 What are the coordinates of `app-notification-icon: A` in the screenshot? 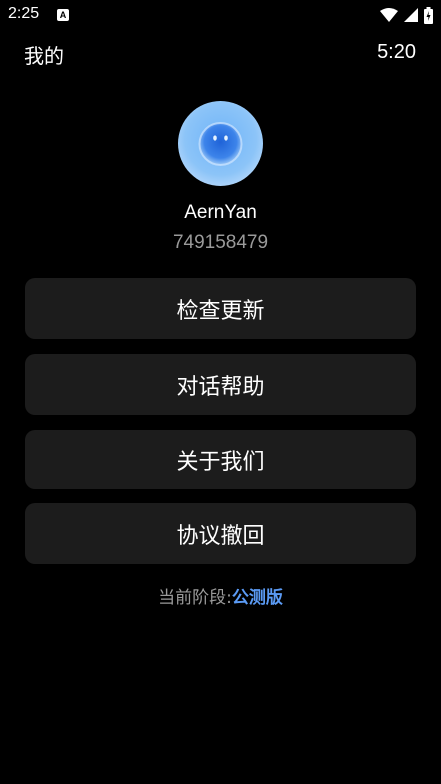 It's located at (63, 15).